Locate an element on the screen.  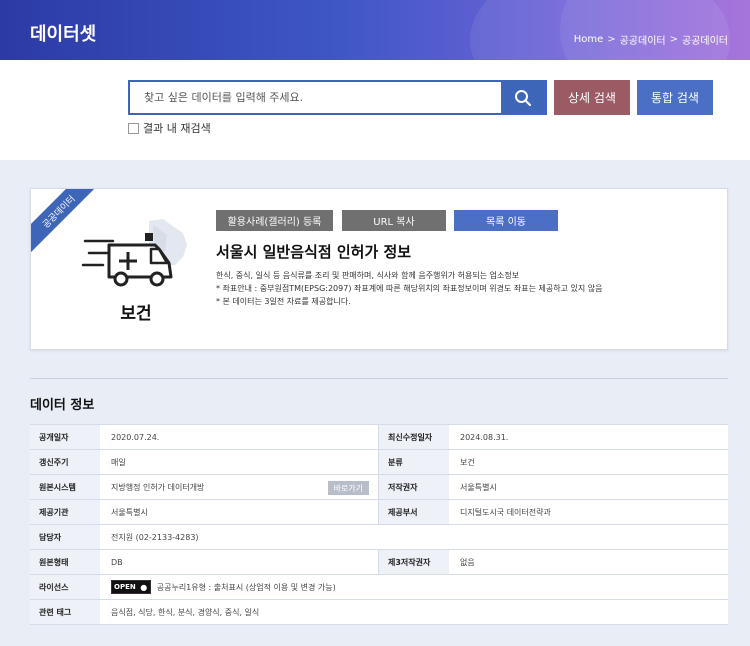
table-row: 공개일자 2020.07.24. 최신수정일자 2024.08.31. is located at coordinates (379, 437).